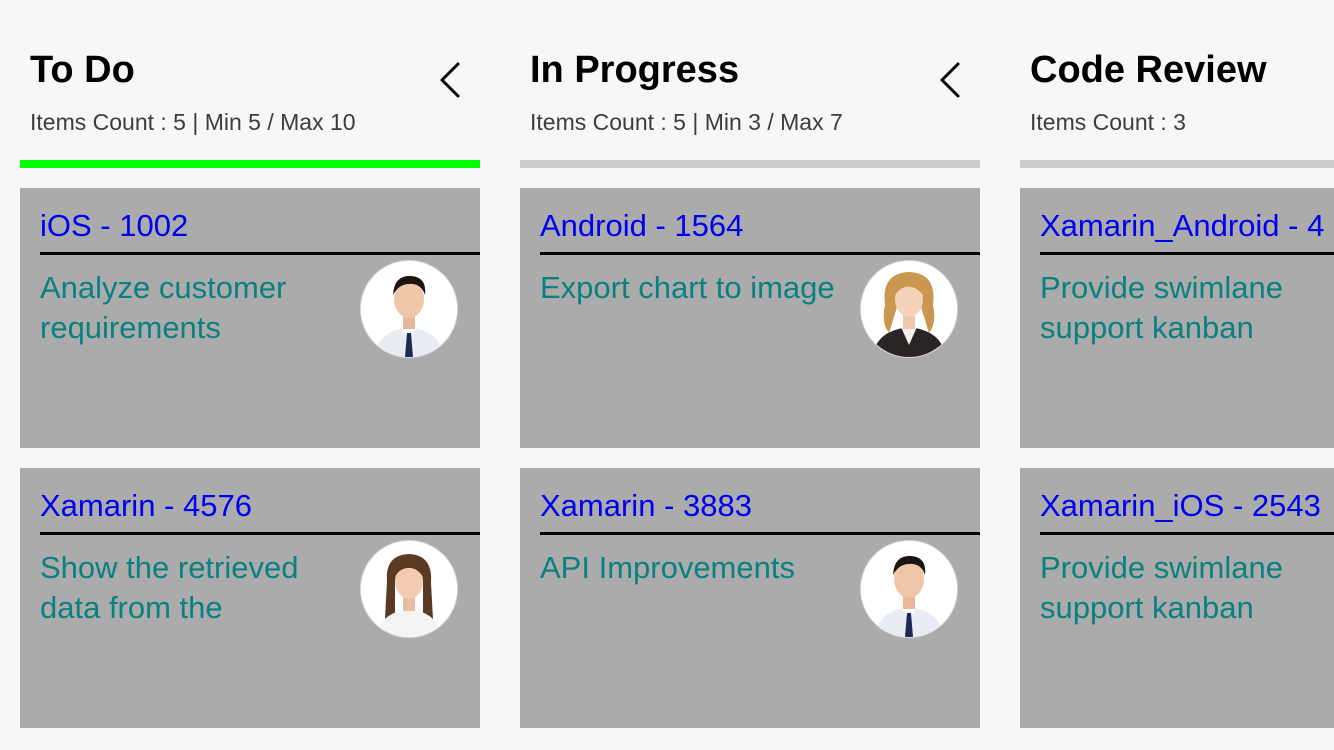 The width and height of the screenshot is (1334, 750). Describe the element at coordinates (169, 587) in the screenshot. I see `card-description: Show the retrieved data from the` at that location.